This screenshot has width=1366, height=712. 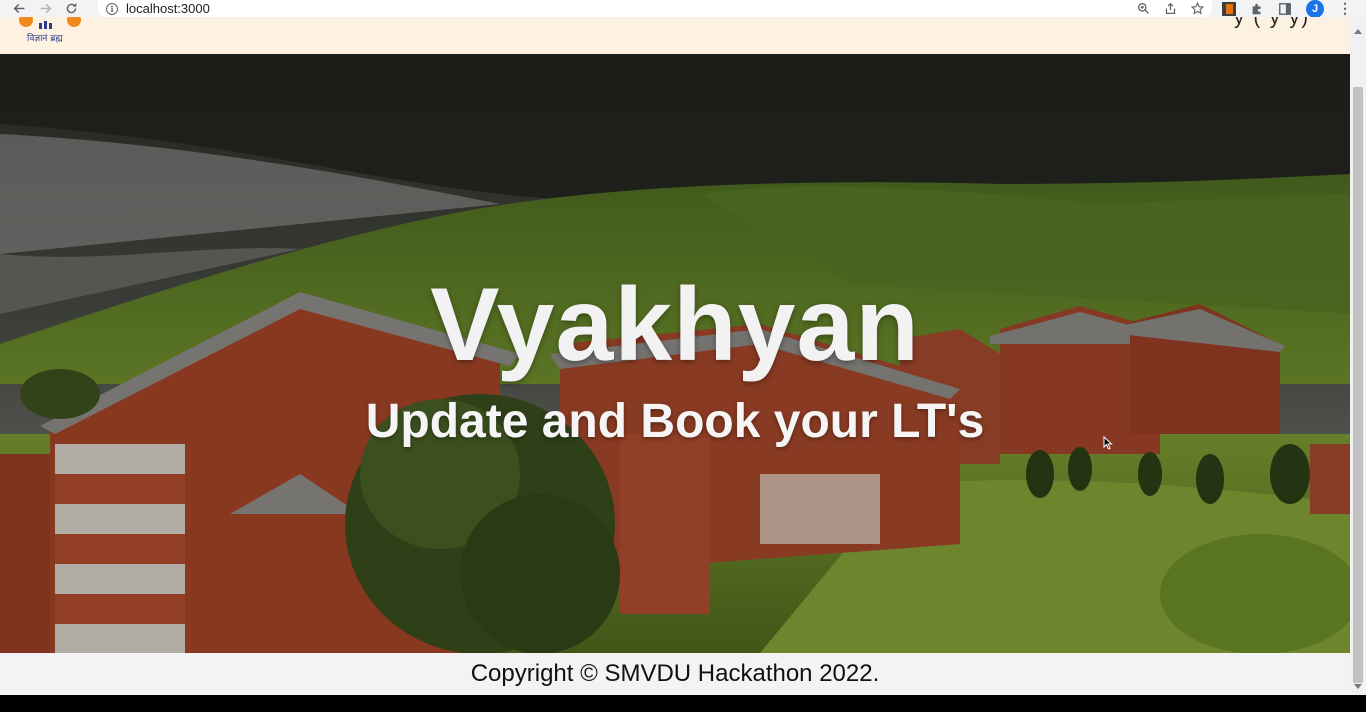 I want to click on zoom-icon, so click(x=1143, y=8).